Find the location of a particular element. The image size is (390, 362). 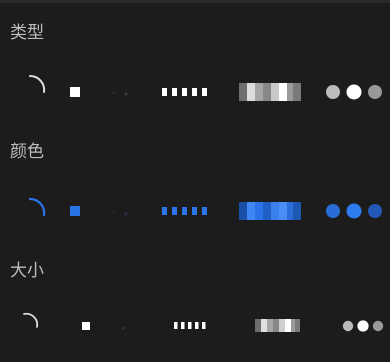

size-square-option is located at coordinates (86, 326).